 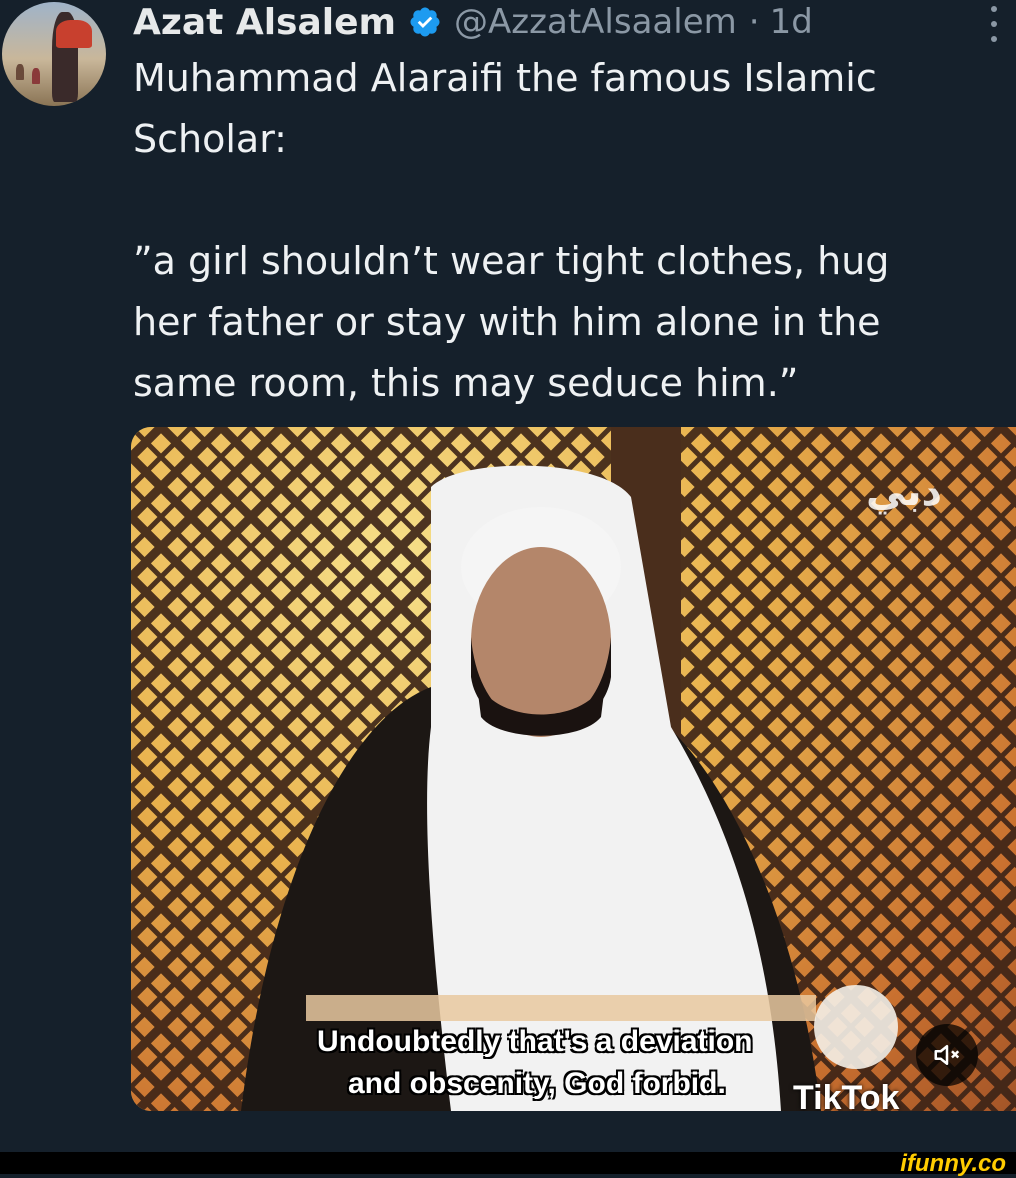 What do you see at coordinates (947, 1055) in the screenshot?
I see `mute-icon` at bounding box center [947, 1055].